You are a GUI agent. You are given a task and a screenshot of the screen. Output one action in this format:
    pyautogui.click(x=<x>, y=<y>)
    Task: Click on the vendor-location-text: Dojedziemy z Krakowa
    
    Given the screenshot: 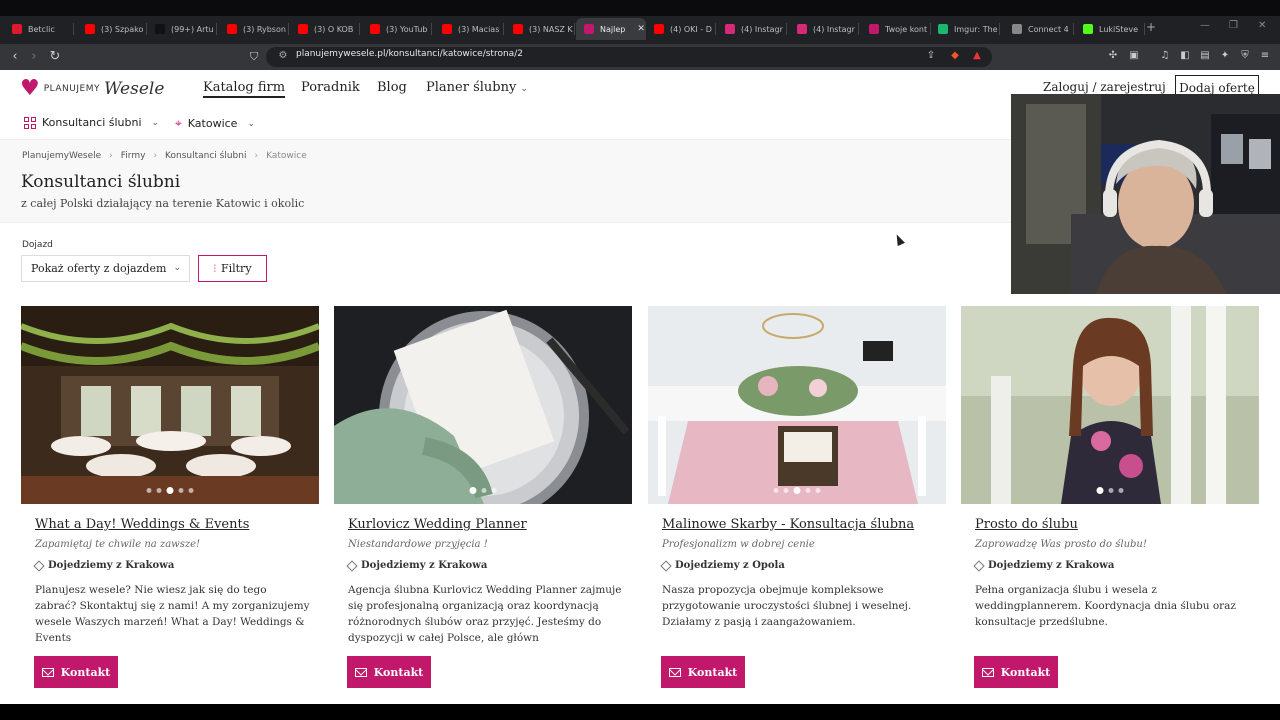 What is the action you would take?
    pyautogui.click(x=111, y=565)
    